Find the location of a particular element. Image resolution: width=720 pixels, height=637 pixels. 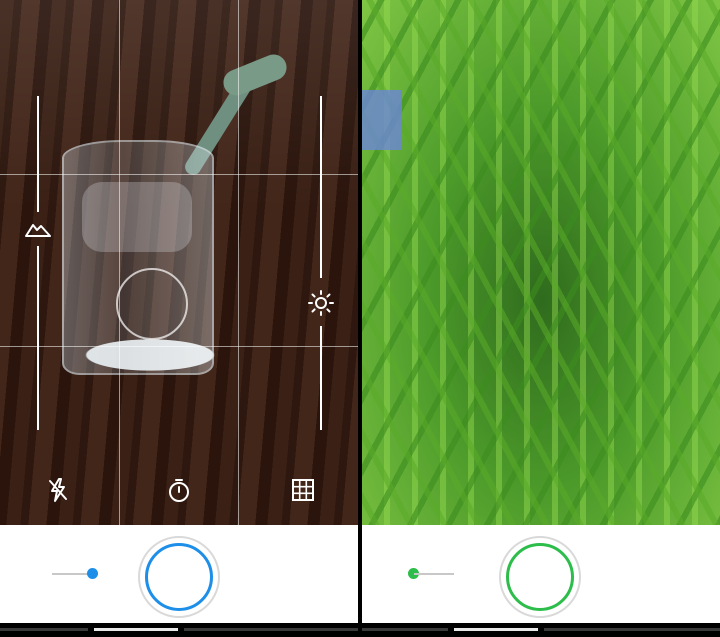

exposure-slider-track-upper is located at coordinates (321, 187).